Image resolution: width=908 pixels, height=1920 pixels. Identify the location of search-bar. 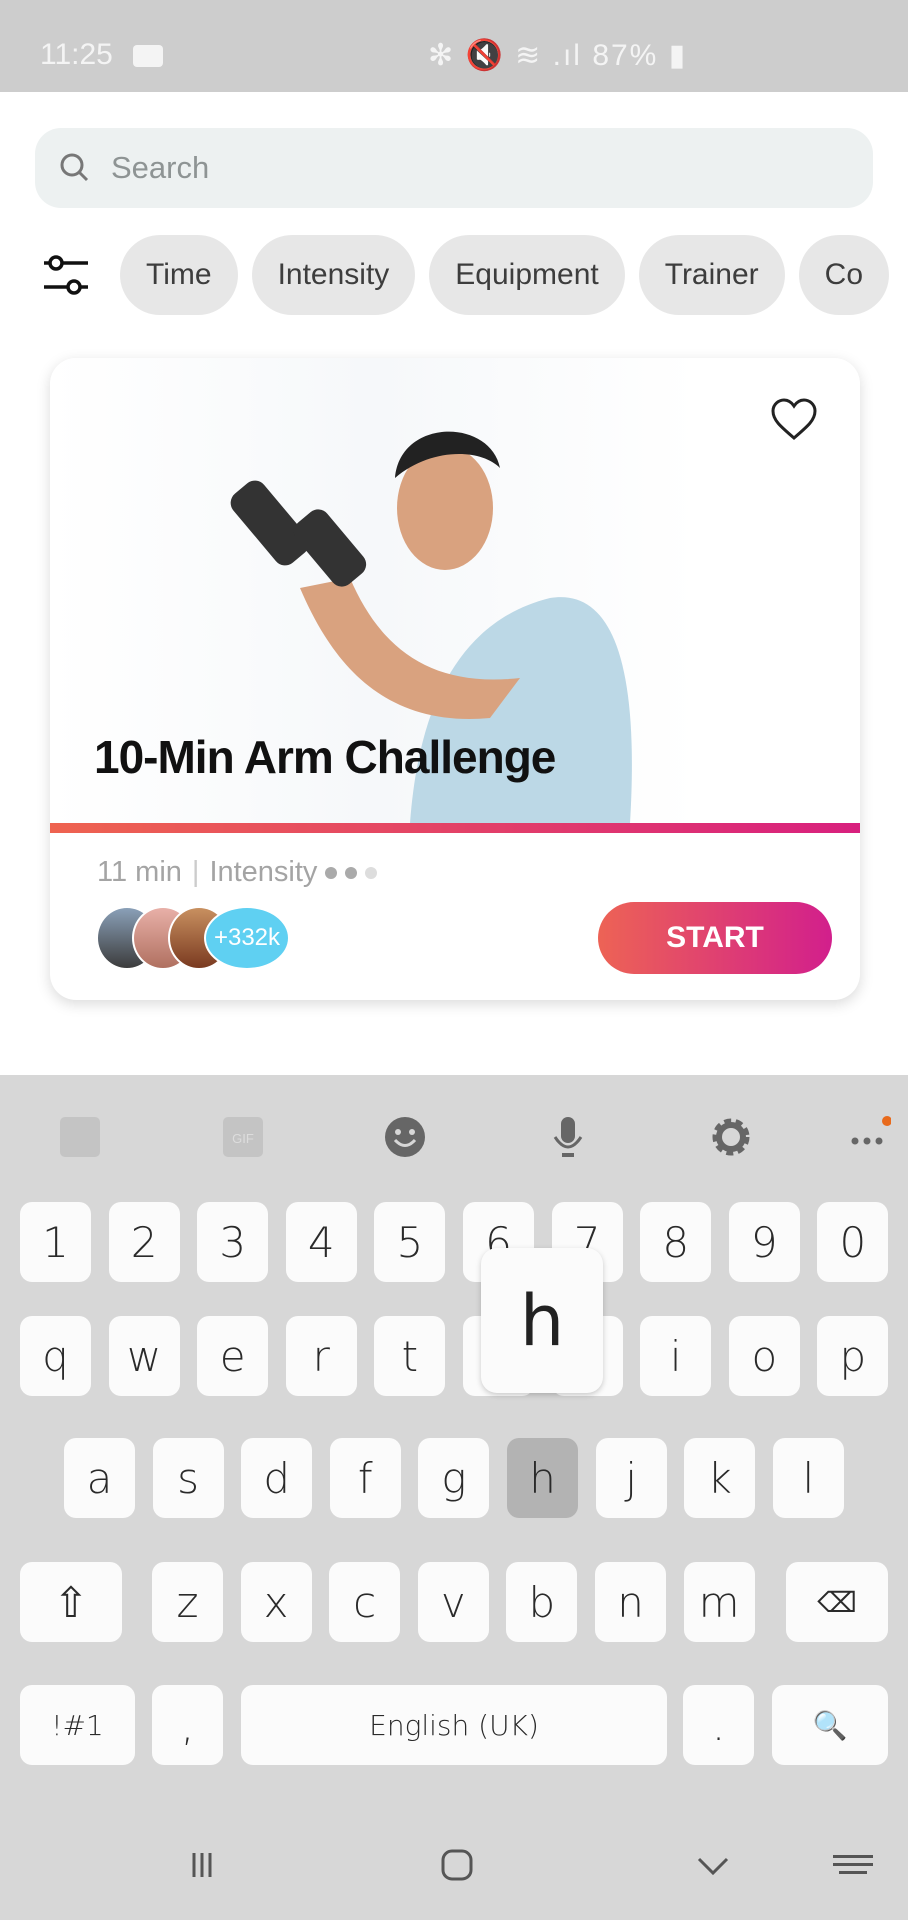
(454, 168).